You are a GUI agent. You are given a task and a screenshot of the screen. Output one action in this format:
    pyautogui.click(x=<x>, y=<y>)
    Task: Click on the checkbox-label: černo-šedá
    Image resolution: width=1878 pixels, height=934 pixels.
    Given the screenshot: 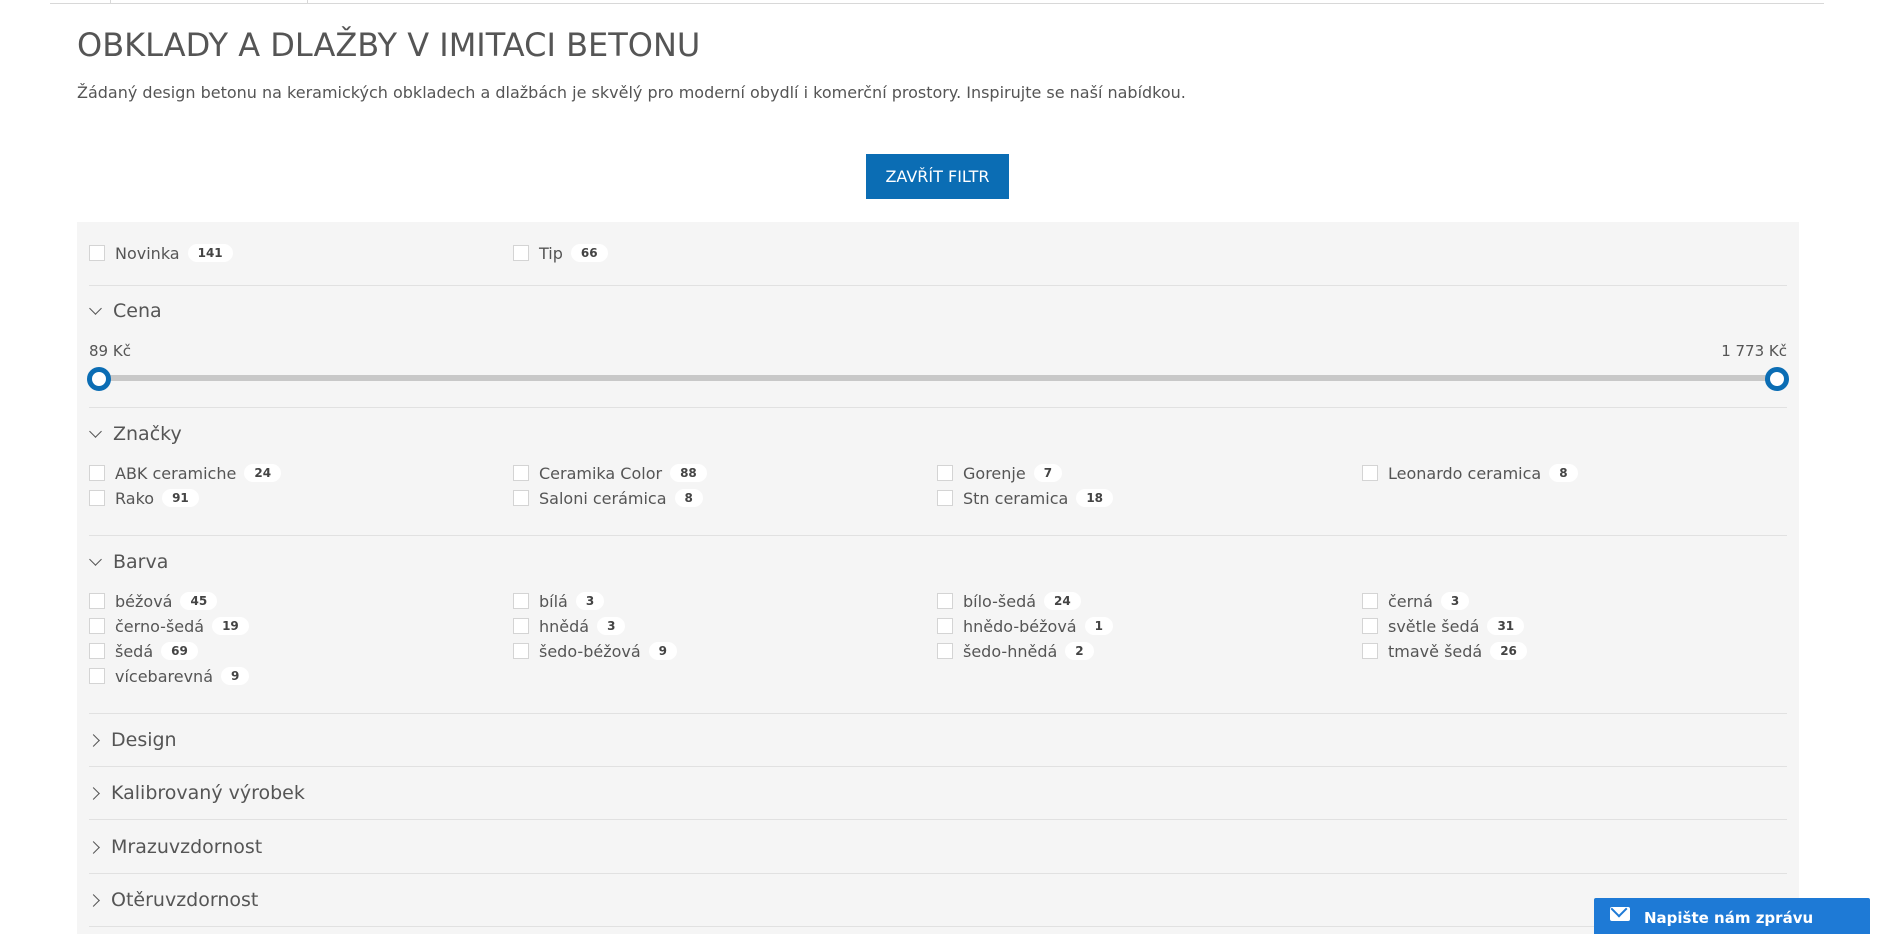 What is the action you would take?
    pyautogui.click(x=160, y=626)
    